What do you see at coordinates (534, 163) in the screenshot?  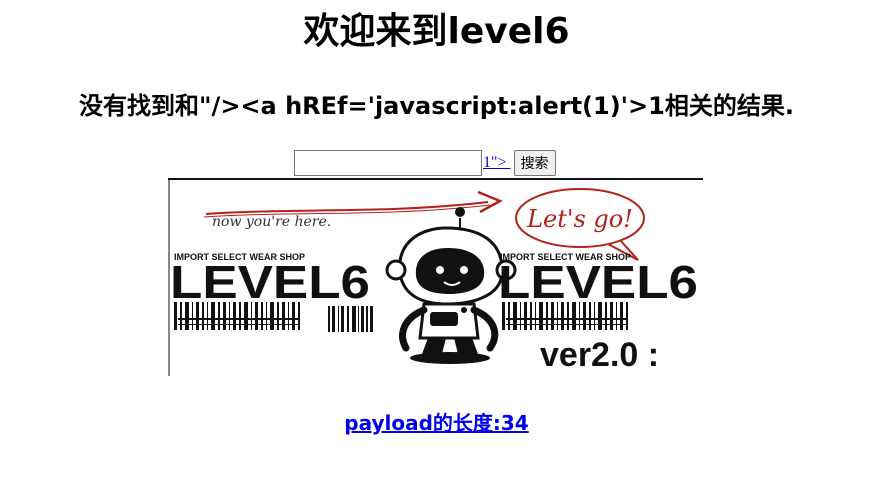 I see `search-button: 搜索` at bounding box center [534, 163].